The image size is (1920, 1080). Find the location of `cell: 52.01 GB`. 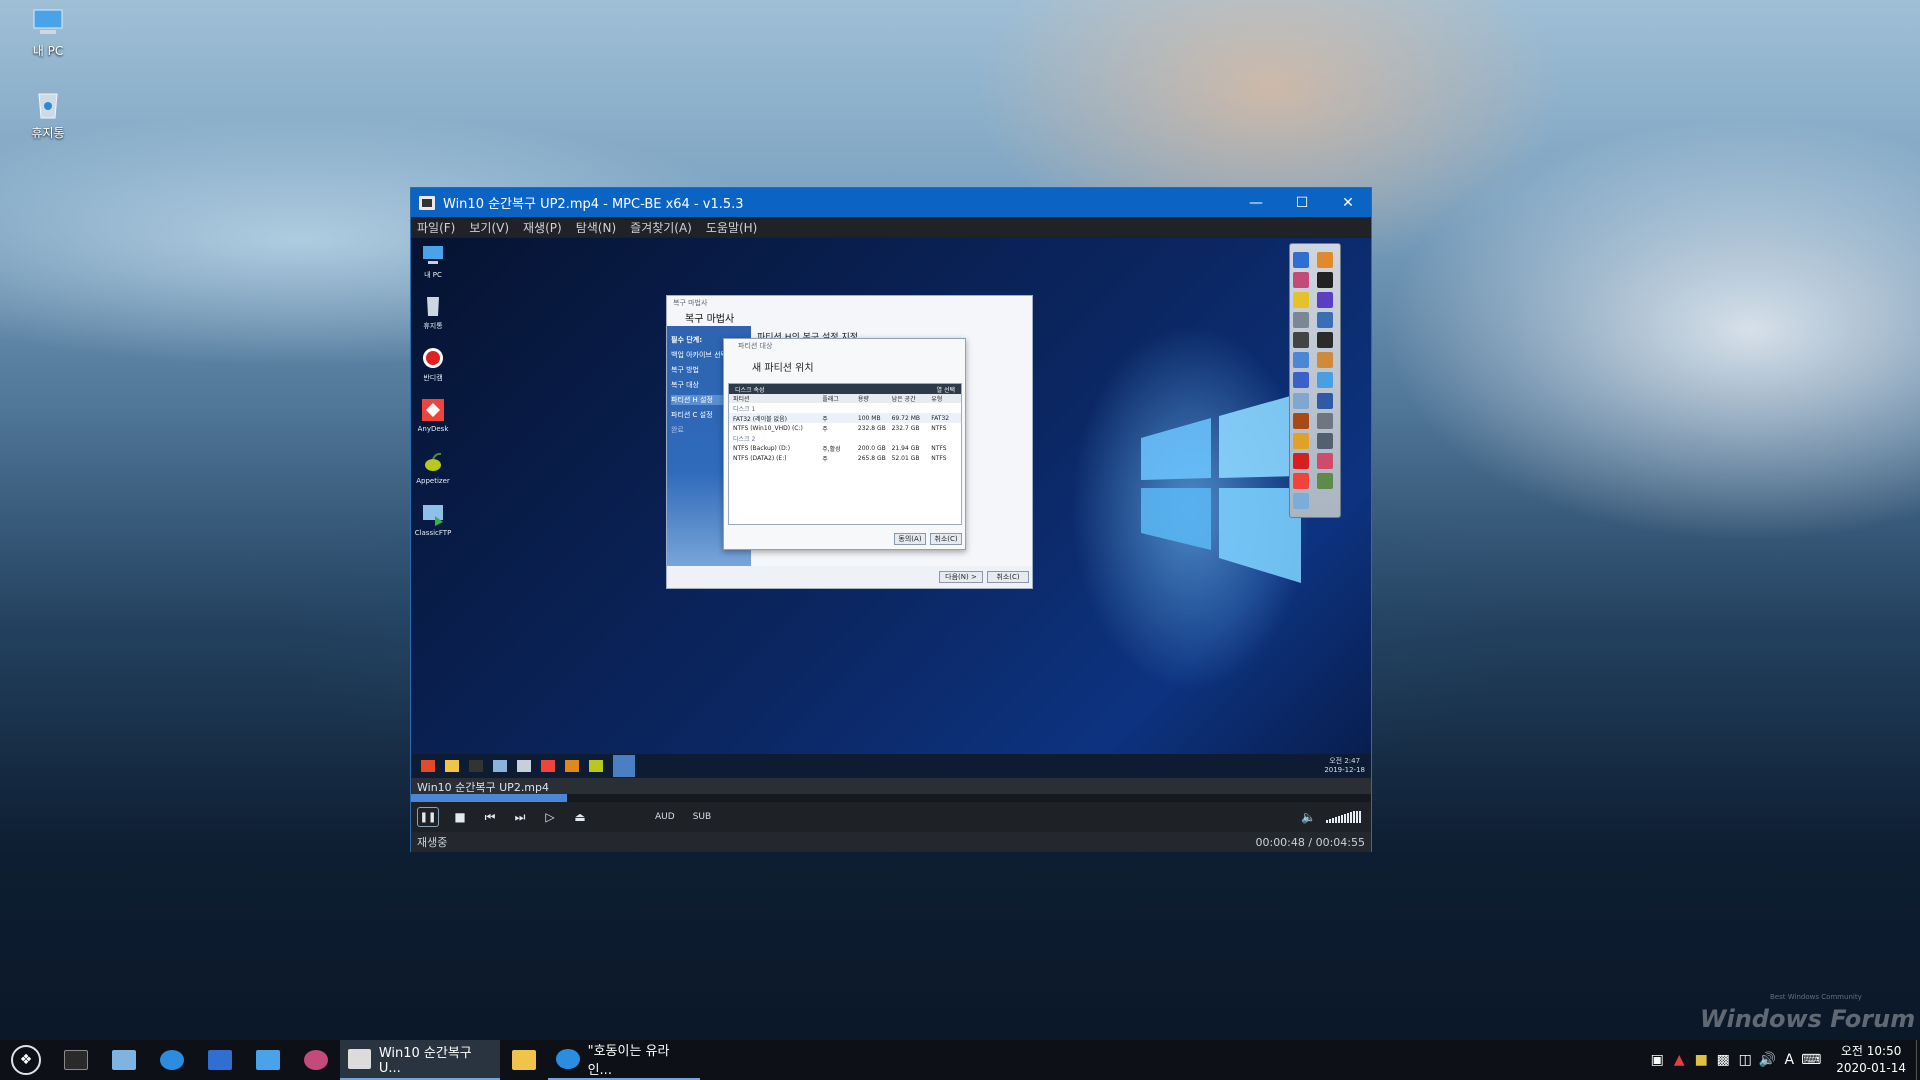

cell: 52.01 GB is located at coordinates (905, 458).